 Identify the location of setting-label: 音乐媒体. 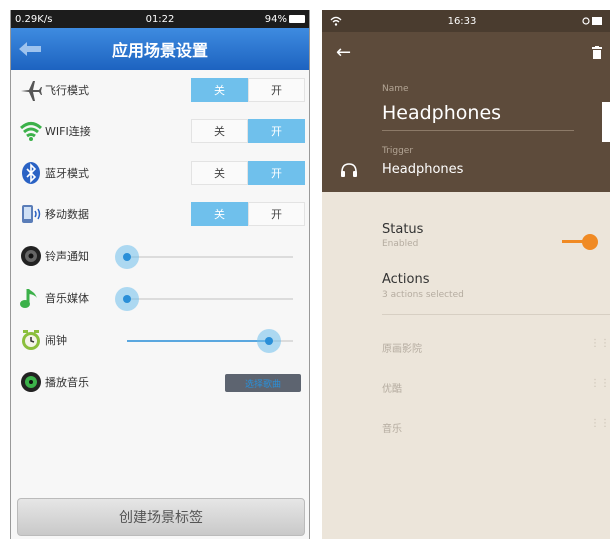
(67, 298).